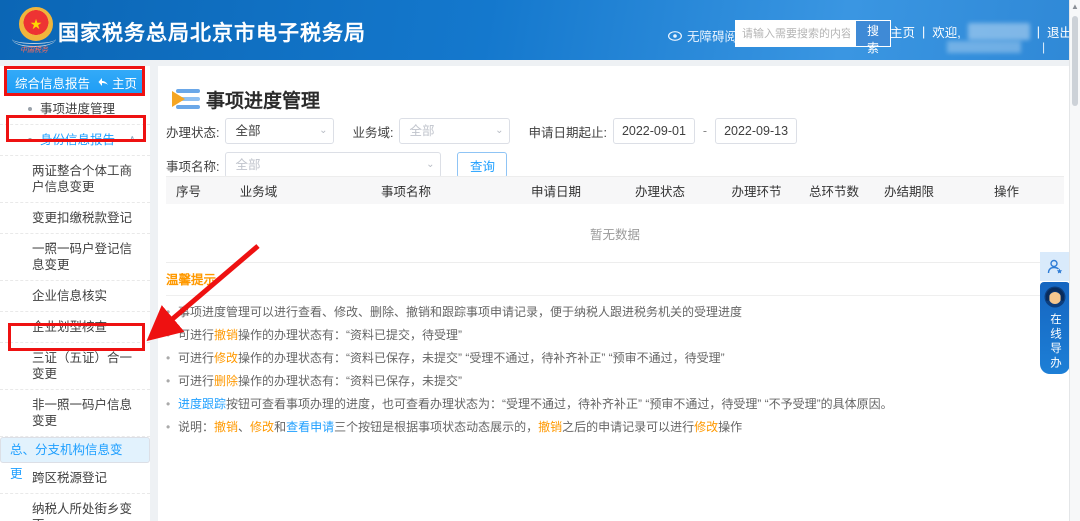  Describe the element at coordinates (1006, 192) in the screenshot. I see `table-column-header: 操作` at that location.